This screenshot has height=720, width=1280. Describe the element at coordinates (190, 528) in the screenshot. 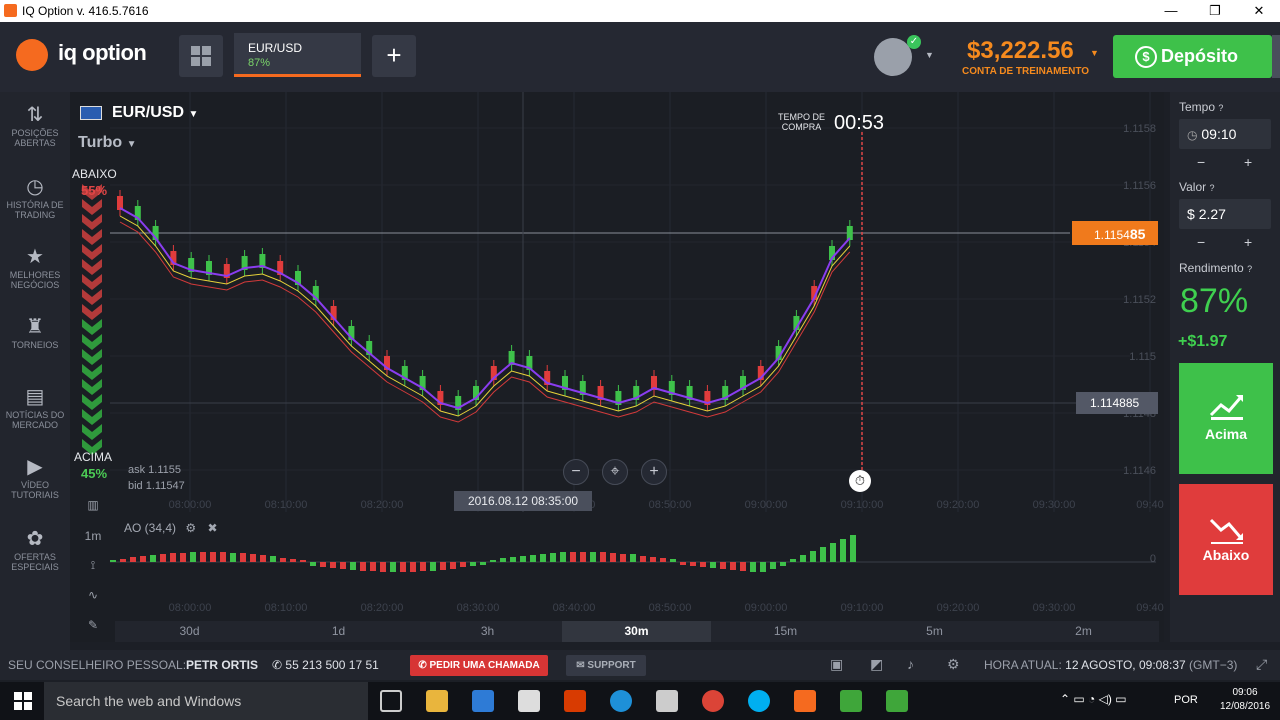

I see `indicator-settings-icon: ⚙` at that location.